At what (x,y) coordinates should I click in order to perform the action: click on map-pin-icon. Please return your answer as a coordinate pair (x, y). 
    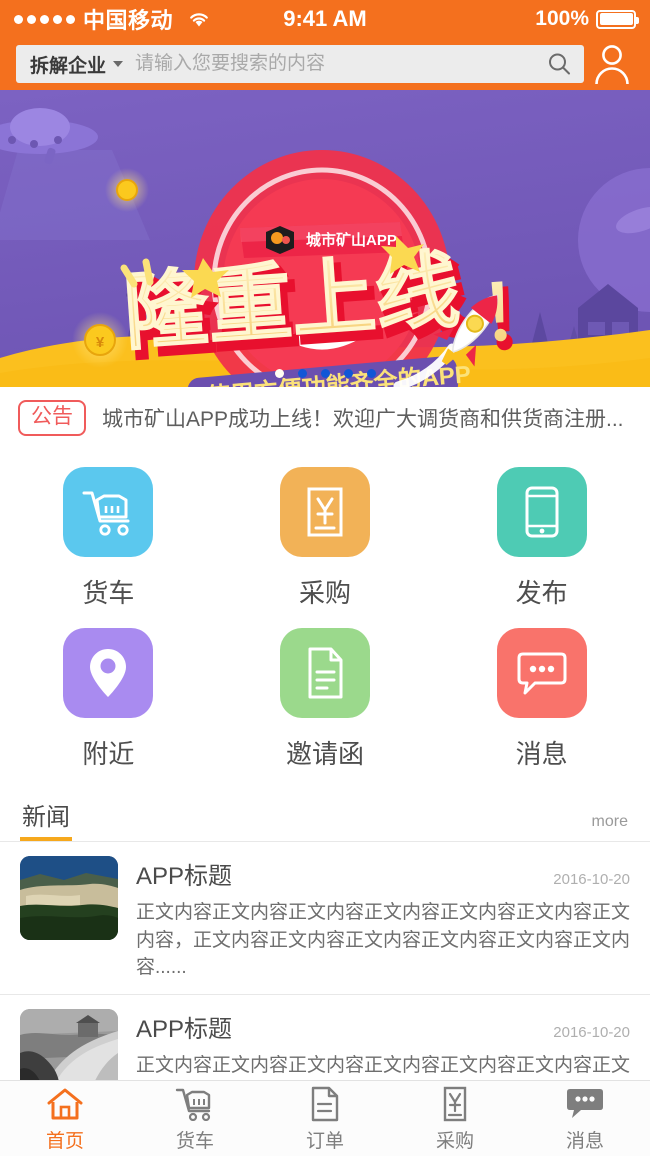
    Looking at the image, I should click on (108, 673).